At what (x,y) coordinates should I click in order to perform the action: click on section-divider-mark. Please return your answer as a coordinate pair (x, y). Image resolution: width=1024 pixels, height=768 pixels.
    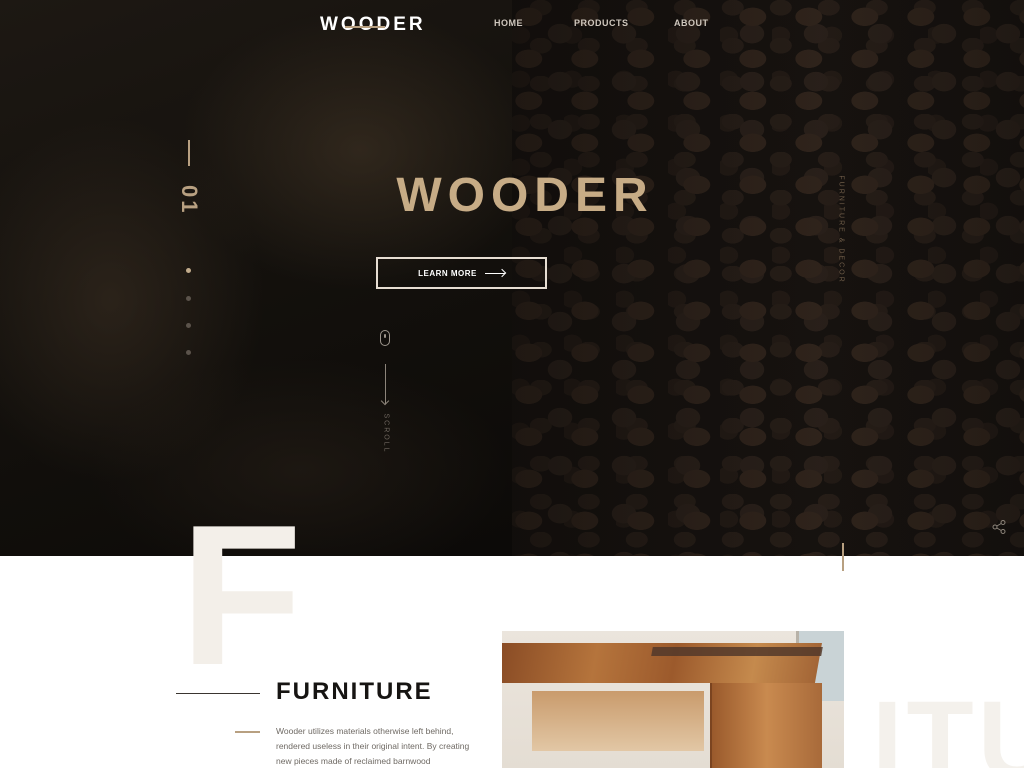
    Looking at the image, I should click on (843, 557).